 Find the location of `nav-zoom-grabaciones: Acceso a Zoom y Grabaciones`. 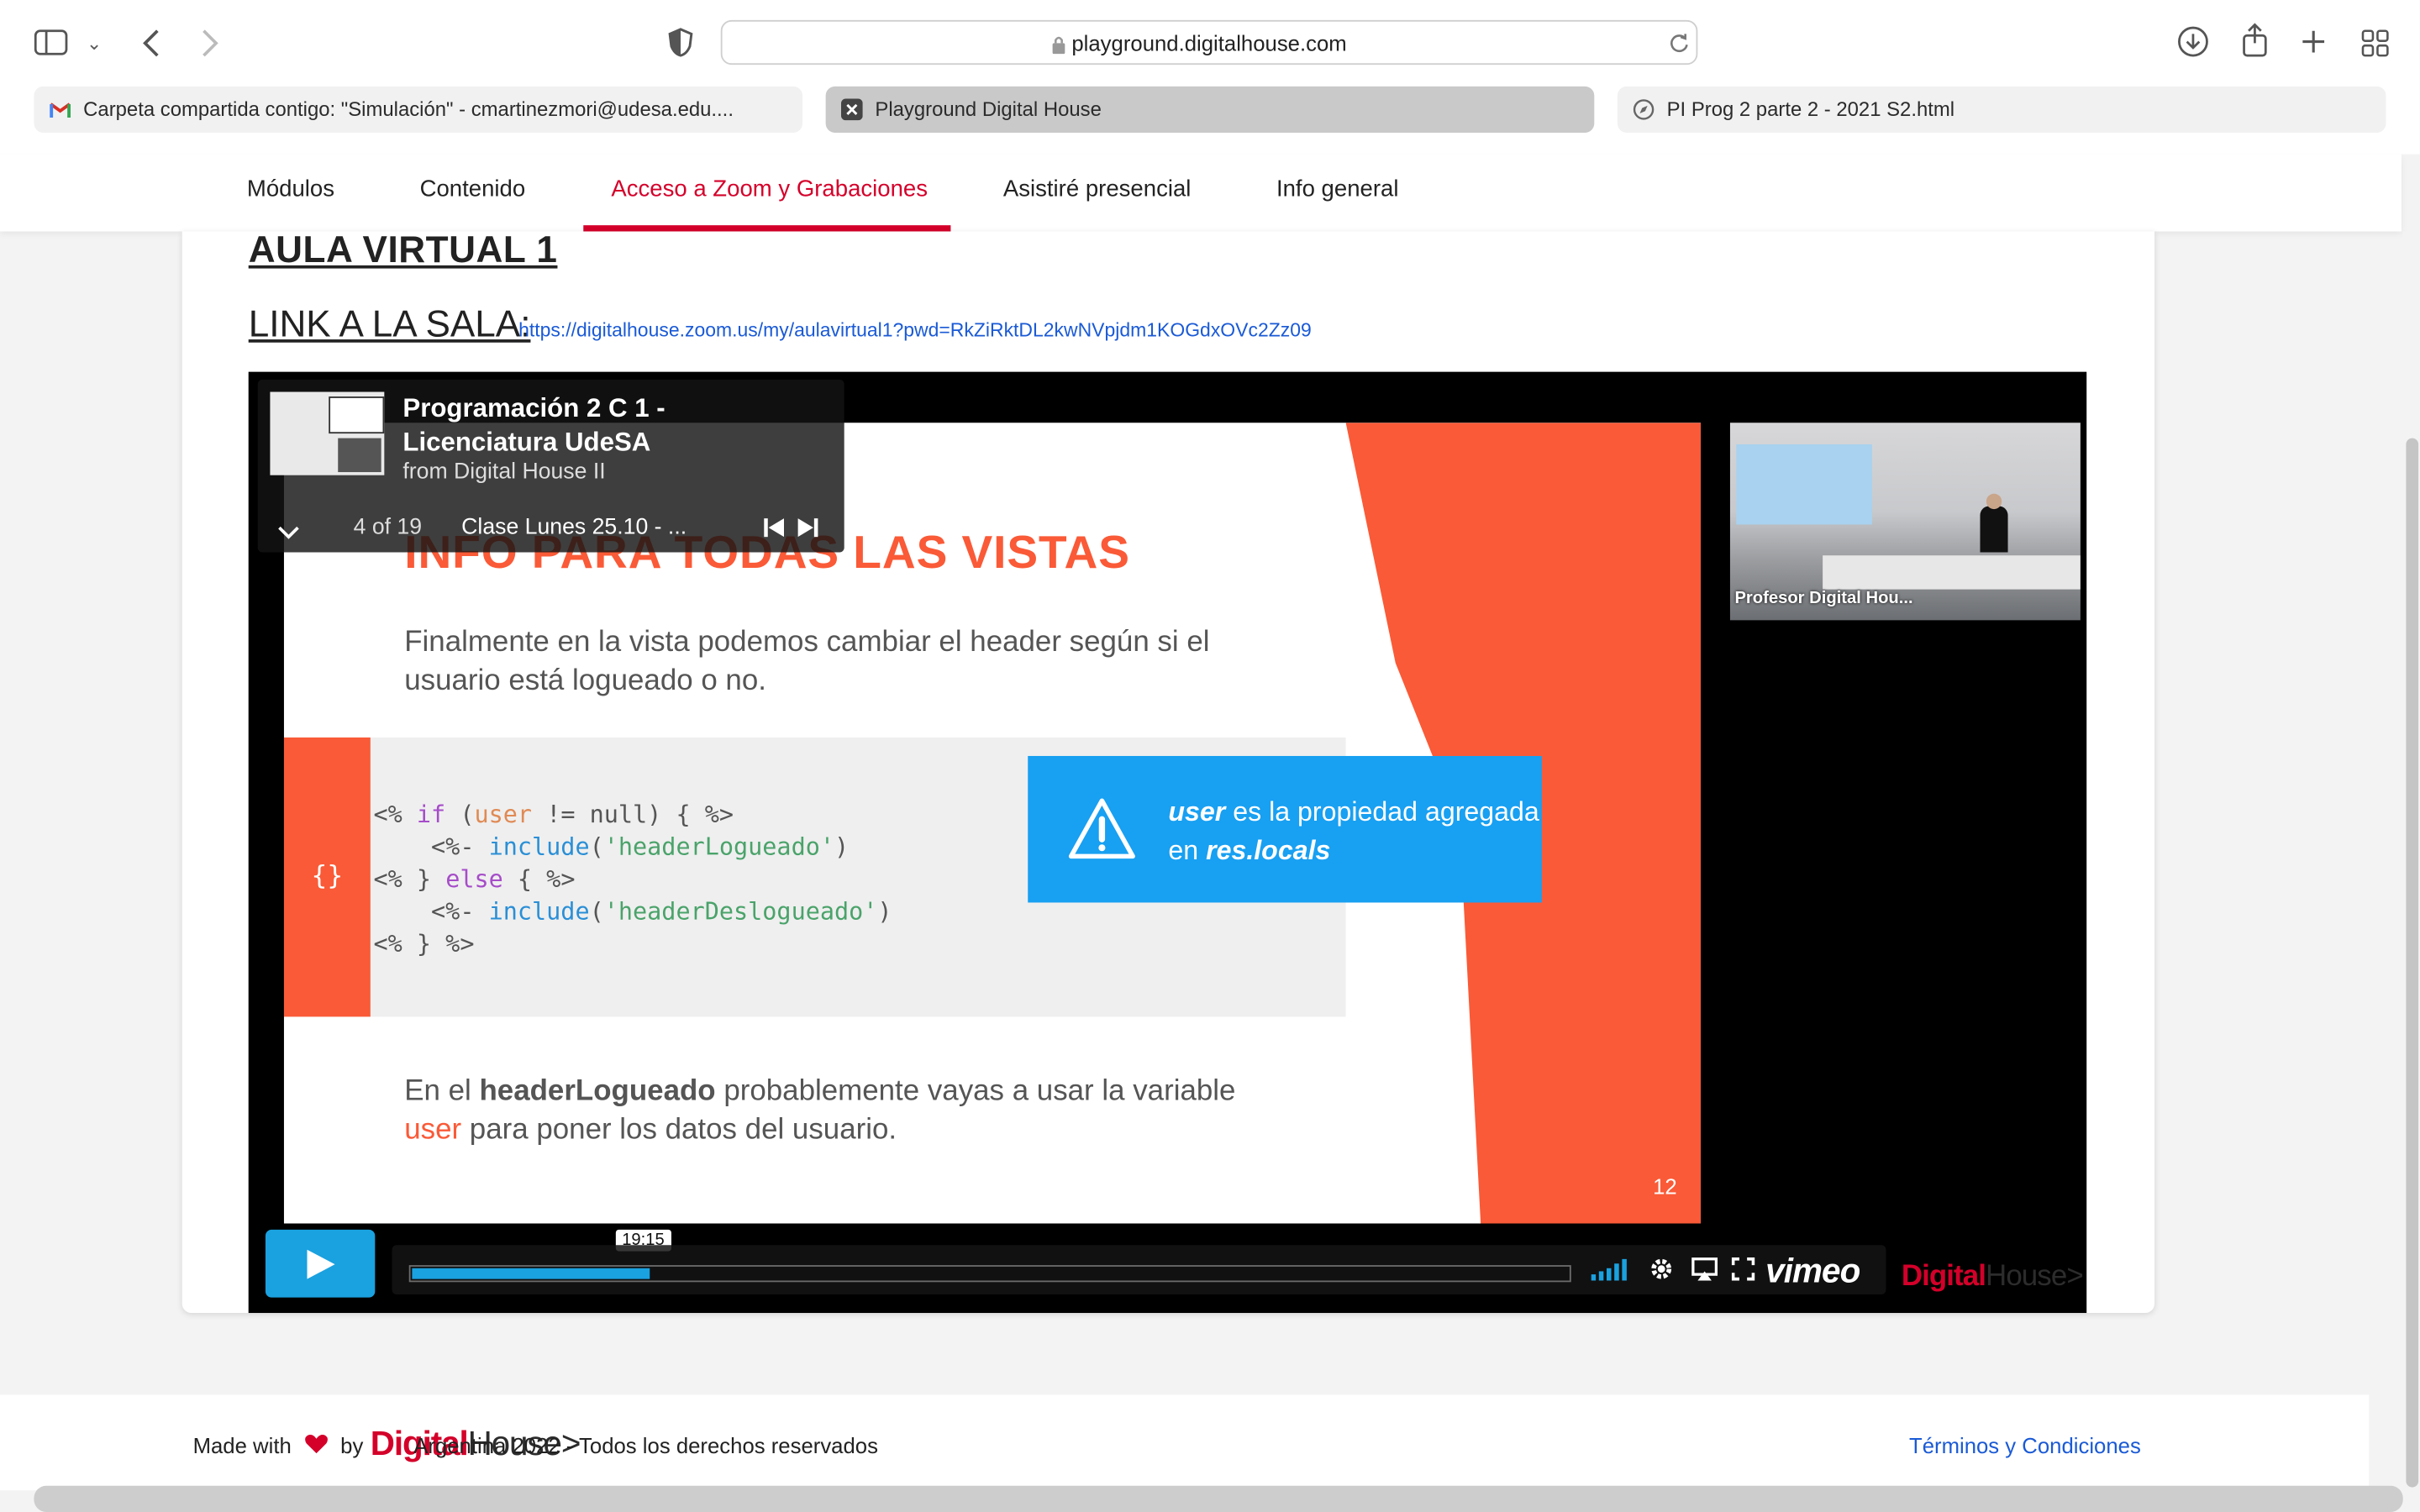

nav-zoom-grabaciones: Acceso a Zoom y Grabaciones is located at coordinates (769, 189).